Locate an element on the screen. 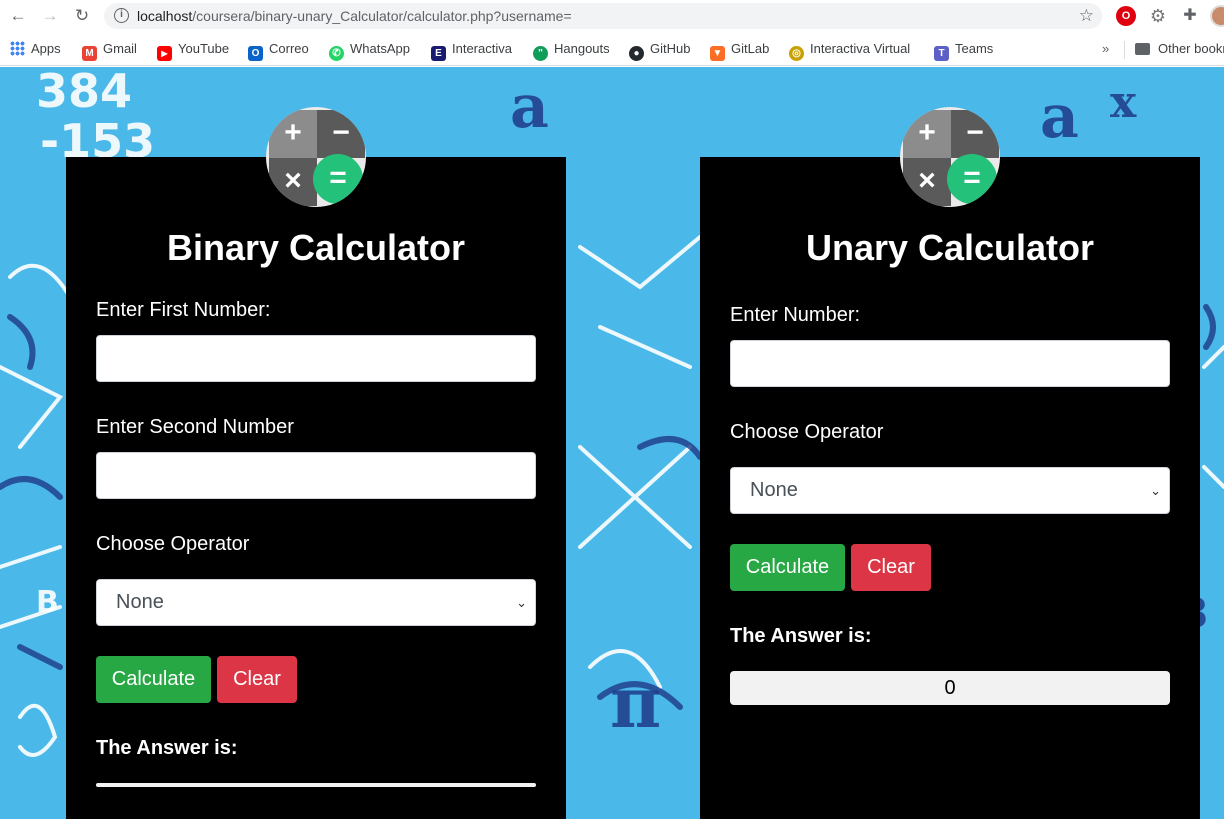 Image resolution: width=1224 pixels, height=819 pixels. svg-text: B is located at coordinates (47, 602).